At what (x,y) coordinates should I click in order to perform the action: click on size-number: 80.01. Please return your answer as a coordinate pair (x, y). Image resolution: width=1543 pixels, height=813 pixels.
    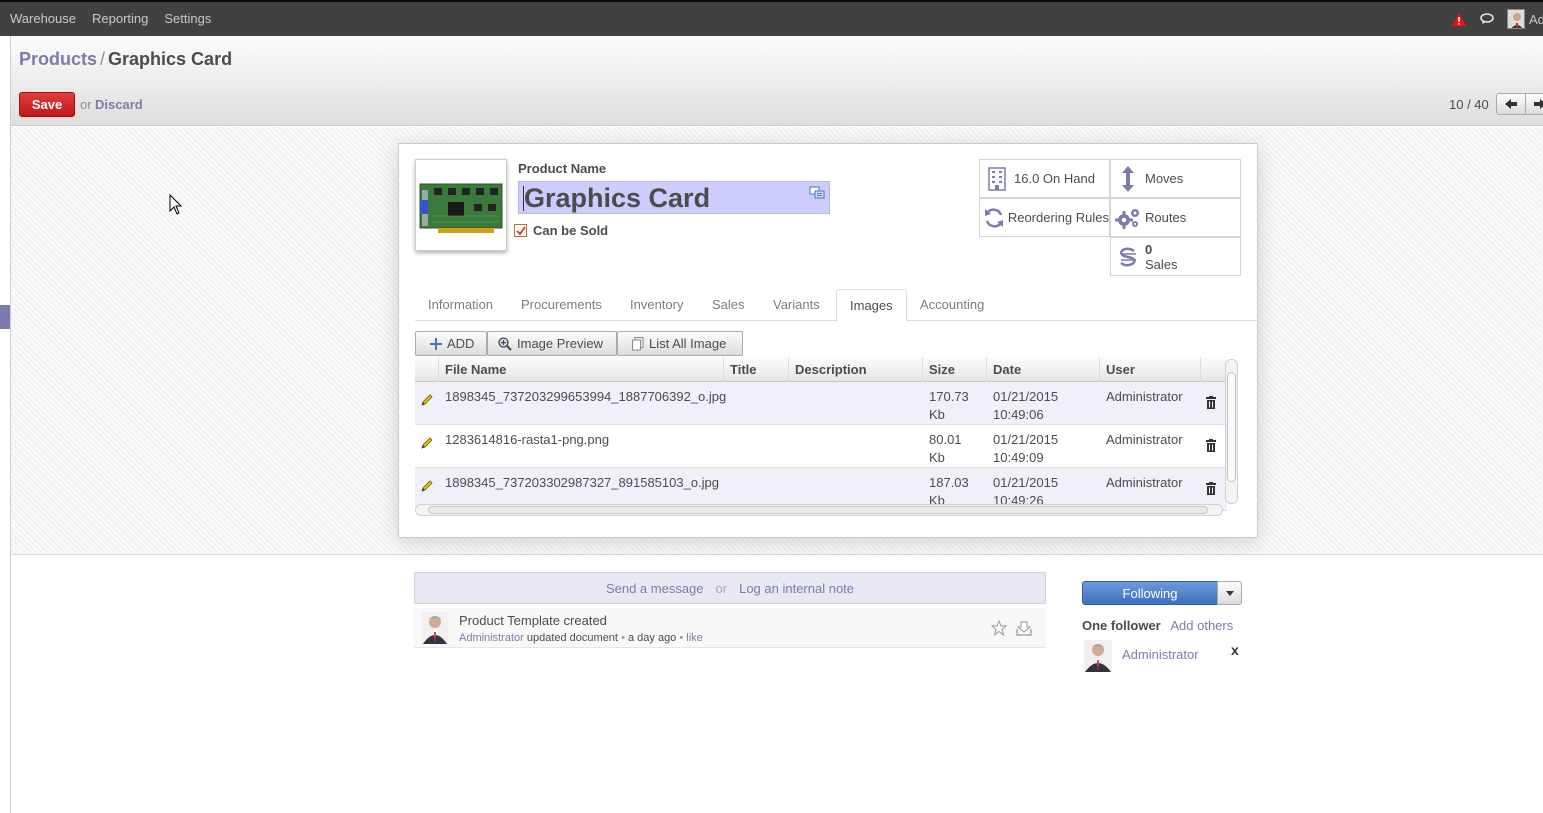
    Looking at the image, I should click on (945, 439).